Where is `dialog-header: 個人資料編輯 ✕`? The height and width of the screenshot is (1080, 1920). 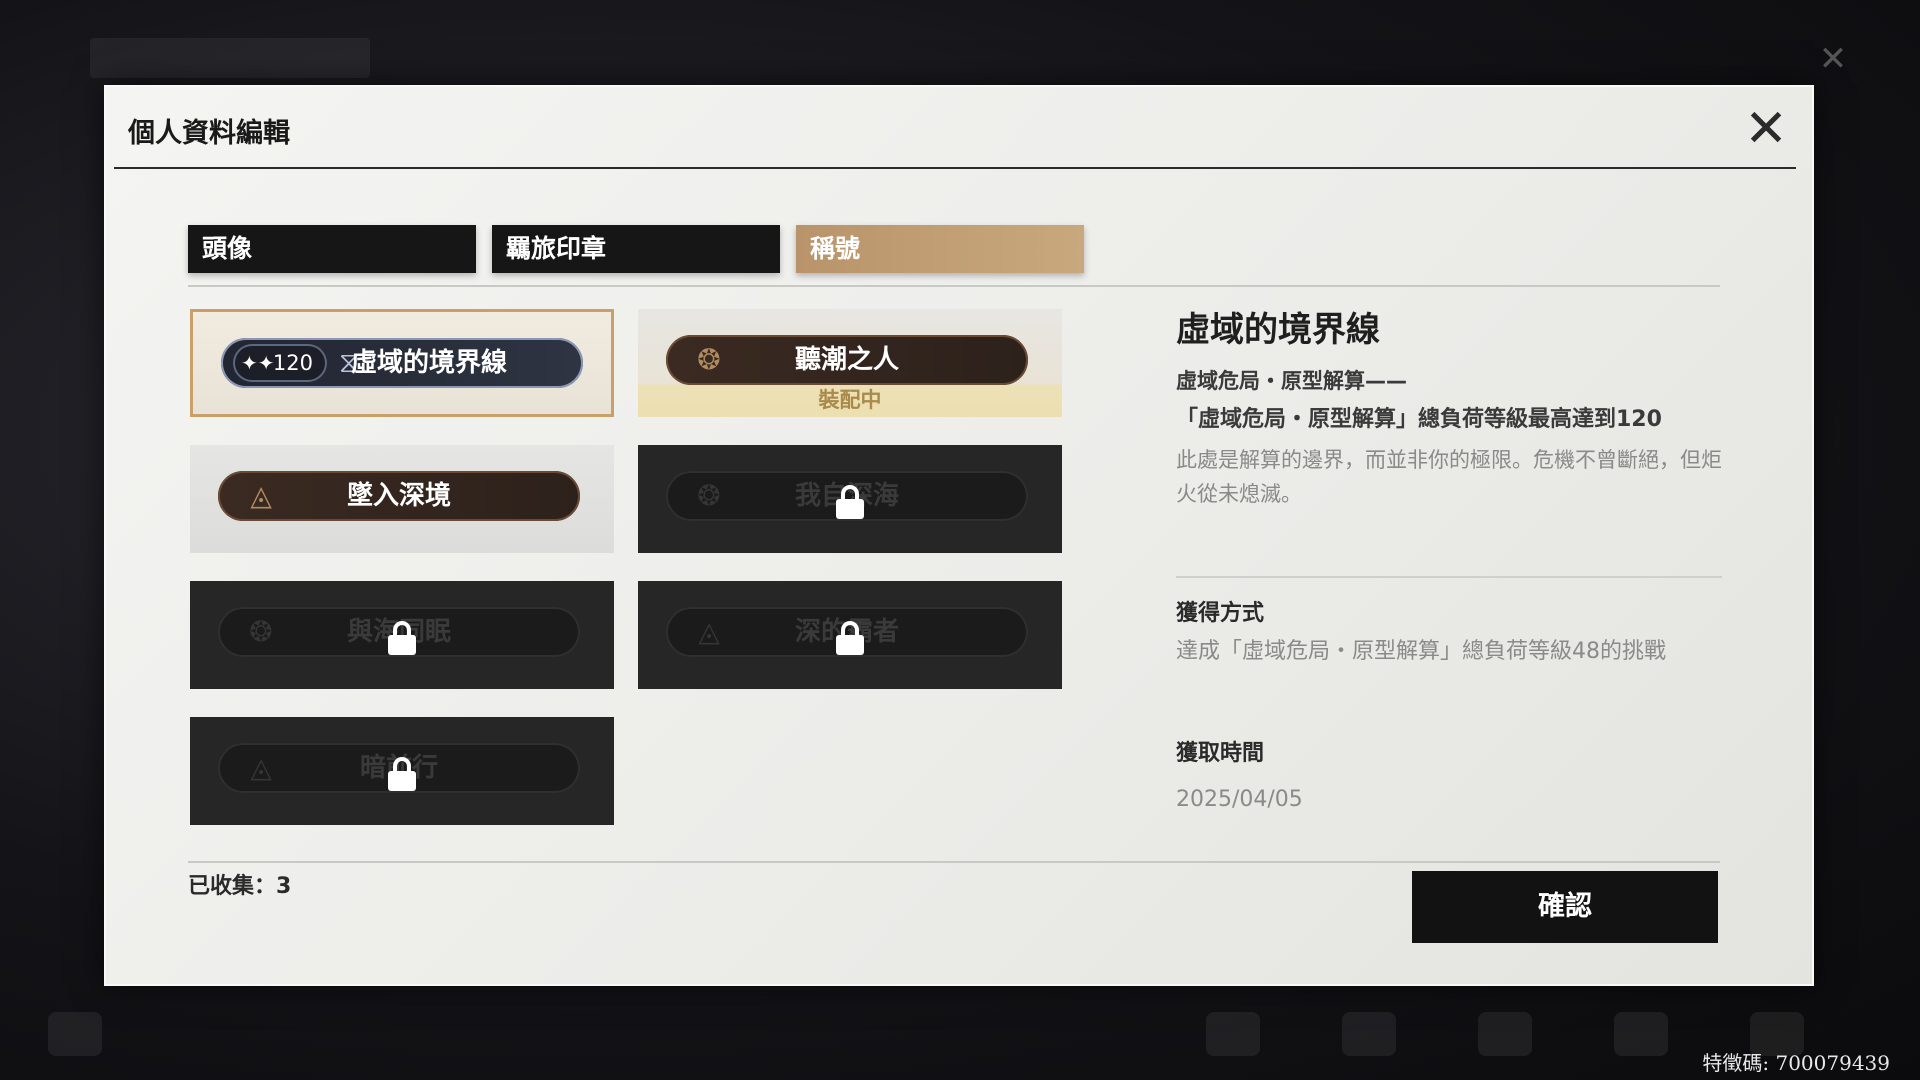
dialog-header: 個人資料編輯 ✕ is located at coordinates (959, 127).